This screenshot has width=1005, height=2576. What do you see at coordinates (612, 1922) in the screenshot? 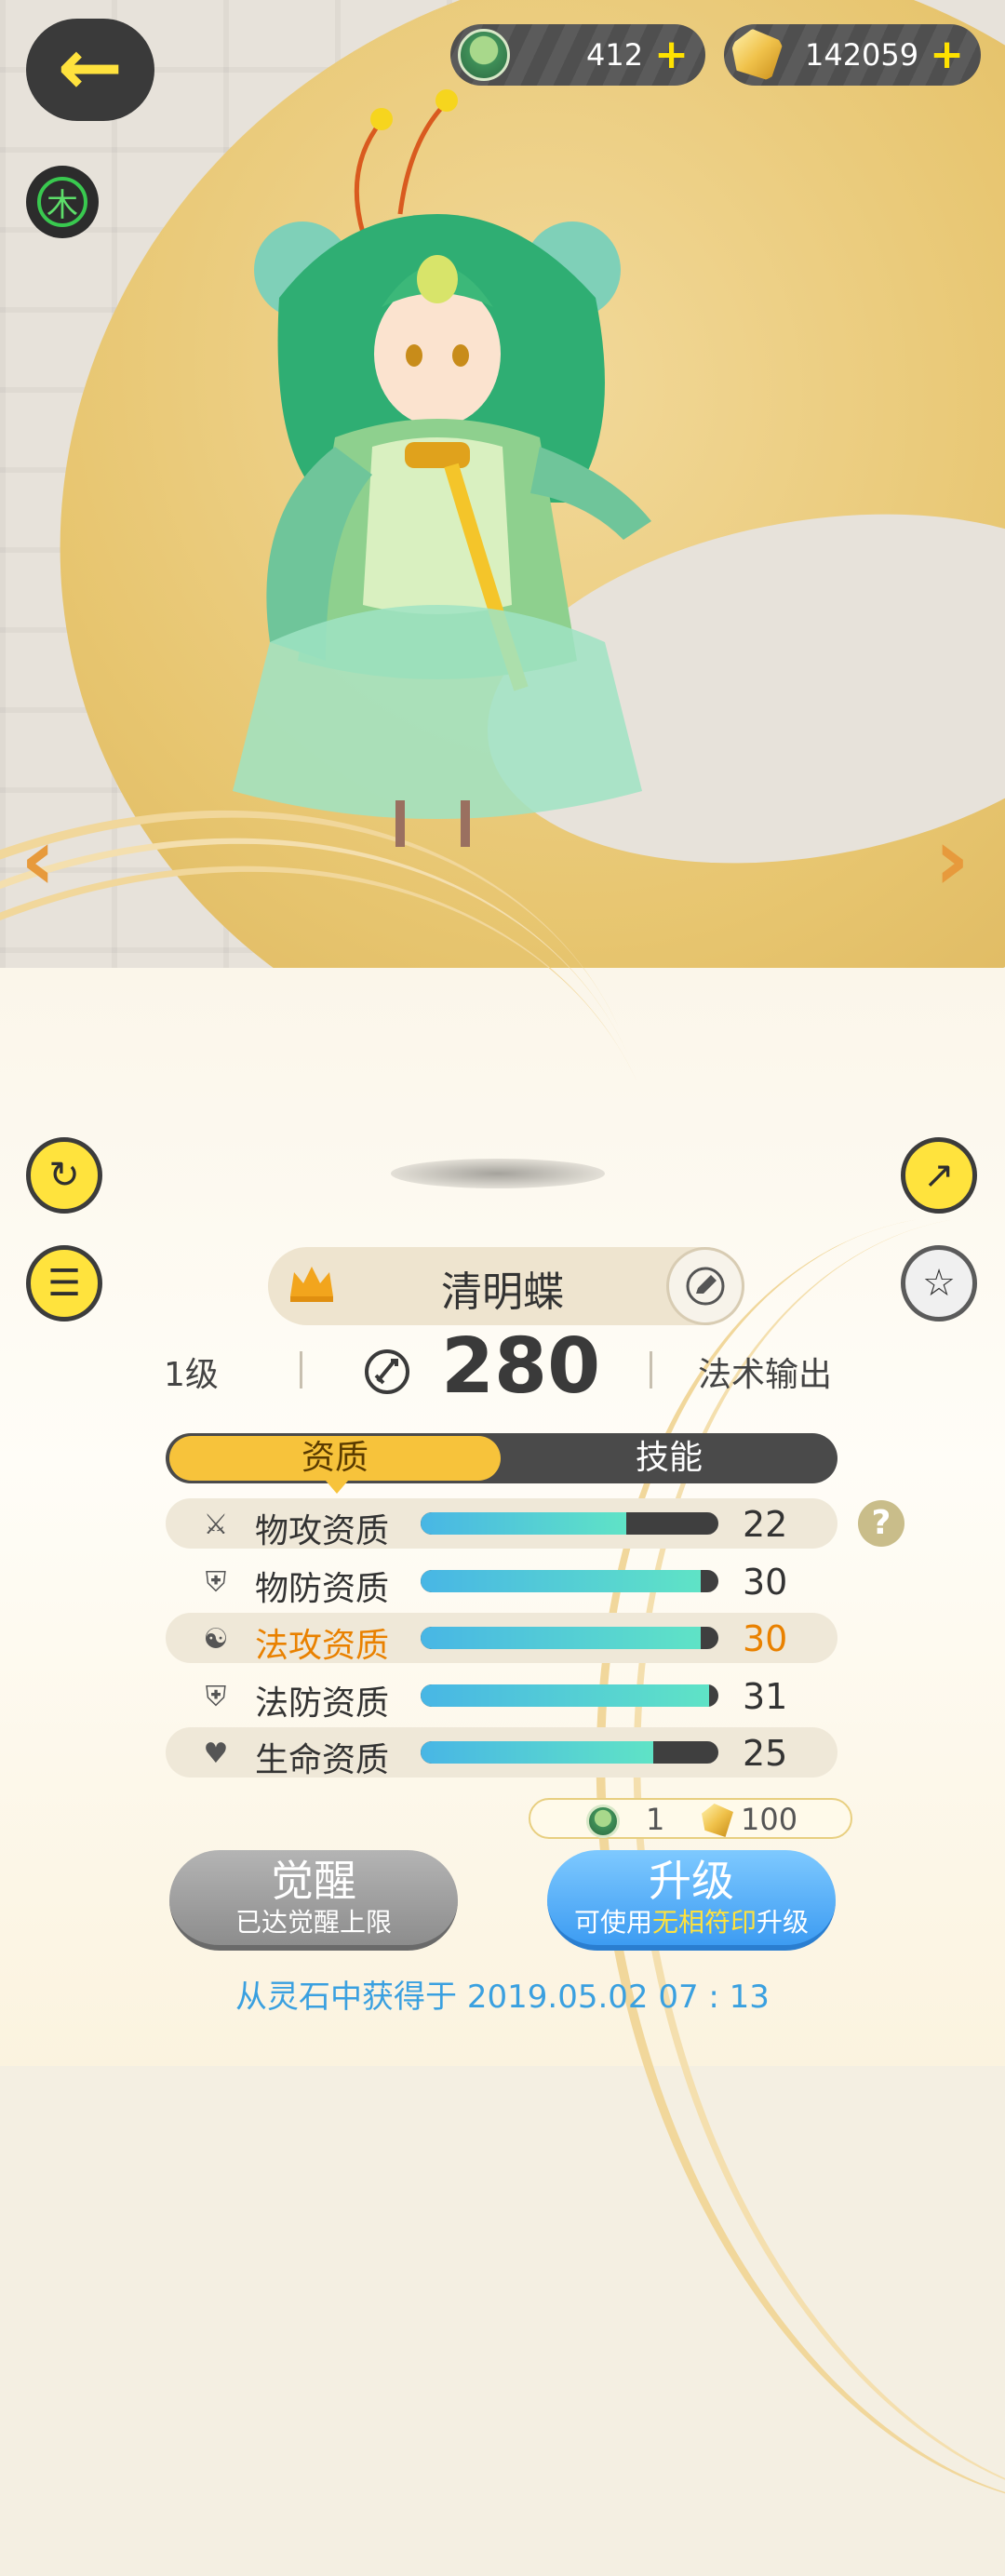
I see `upgrade-subtitle-prefix: 可使用` at bounding box center [612, 1922].